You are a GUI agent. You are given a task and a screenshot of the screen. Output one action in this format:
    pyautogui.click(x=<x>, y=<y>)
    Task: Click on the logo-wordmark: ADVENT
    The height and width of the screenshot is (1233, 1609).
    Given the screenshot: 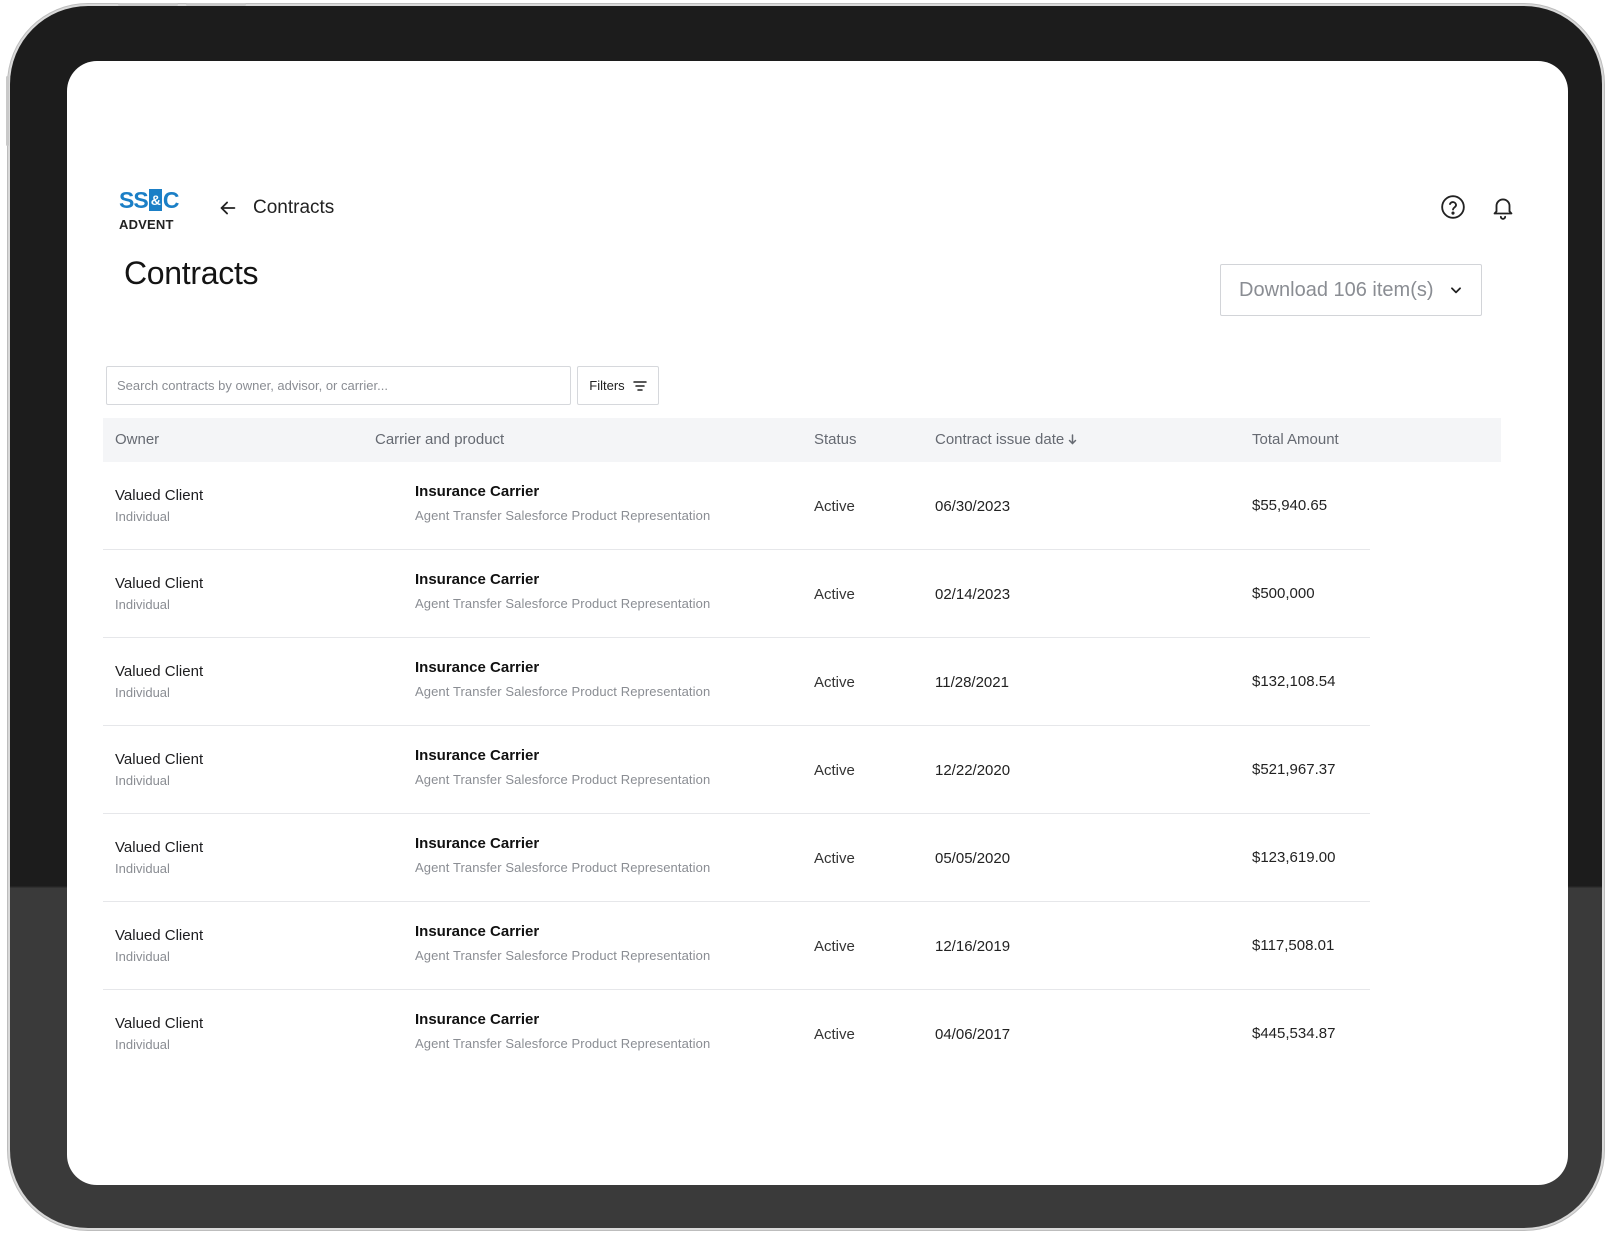 What is the action you would take?
    pyautogui.click(x=146, y=224)
    